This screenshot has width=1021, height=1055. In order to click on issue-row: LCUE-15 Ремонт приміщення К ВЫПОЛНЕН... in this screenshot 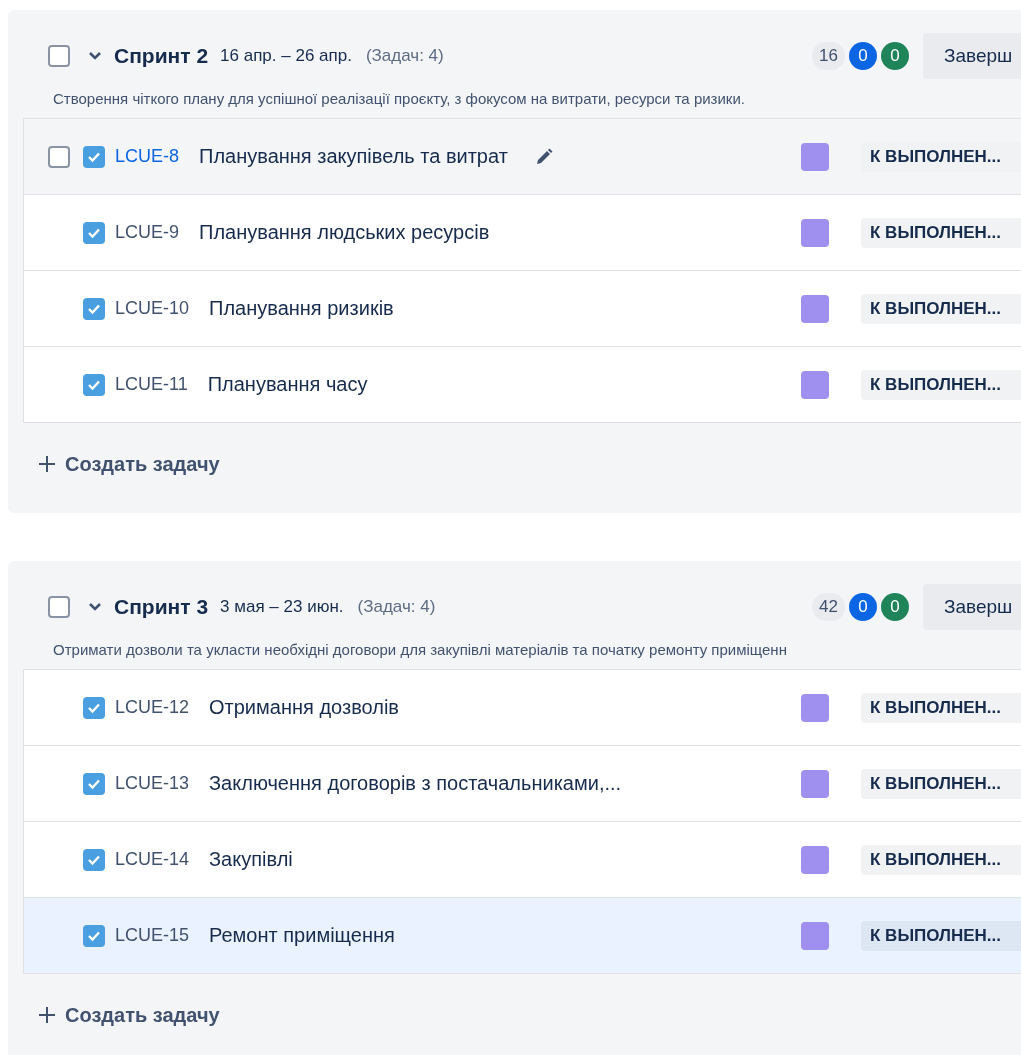, I will do `click(522, 935)`.